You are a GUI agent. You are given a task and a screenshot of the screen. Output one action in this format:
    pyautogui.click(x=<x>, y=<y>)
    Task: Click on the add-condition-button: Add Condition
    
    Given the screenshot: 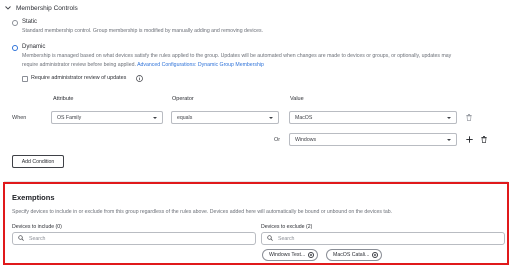 What is the action you would take?
    pyautogui.click(x=38, y=161)
    